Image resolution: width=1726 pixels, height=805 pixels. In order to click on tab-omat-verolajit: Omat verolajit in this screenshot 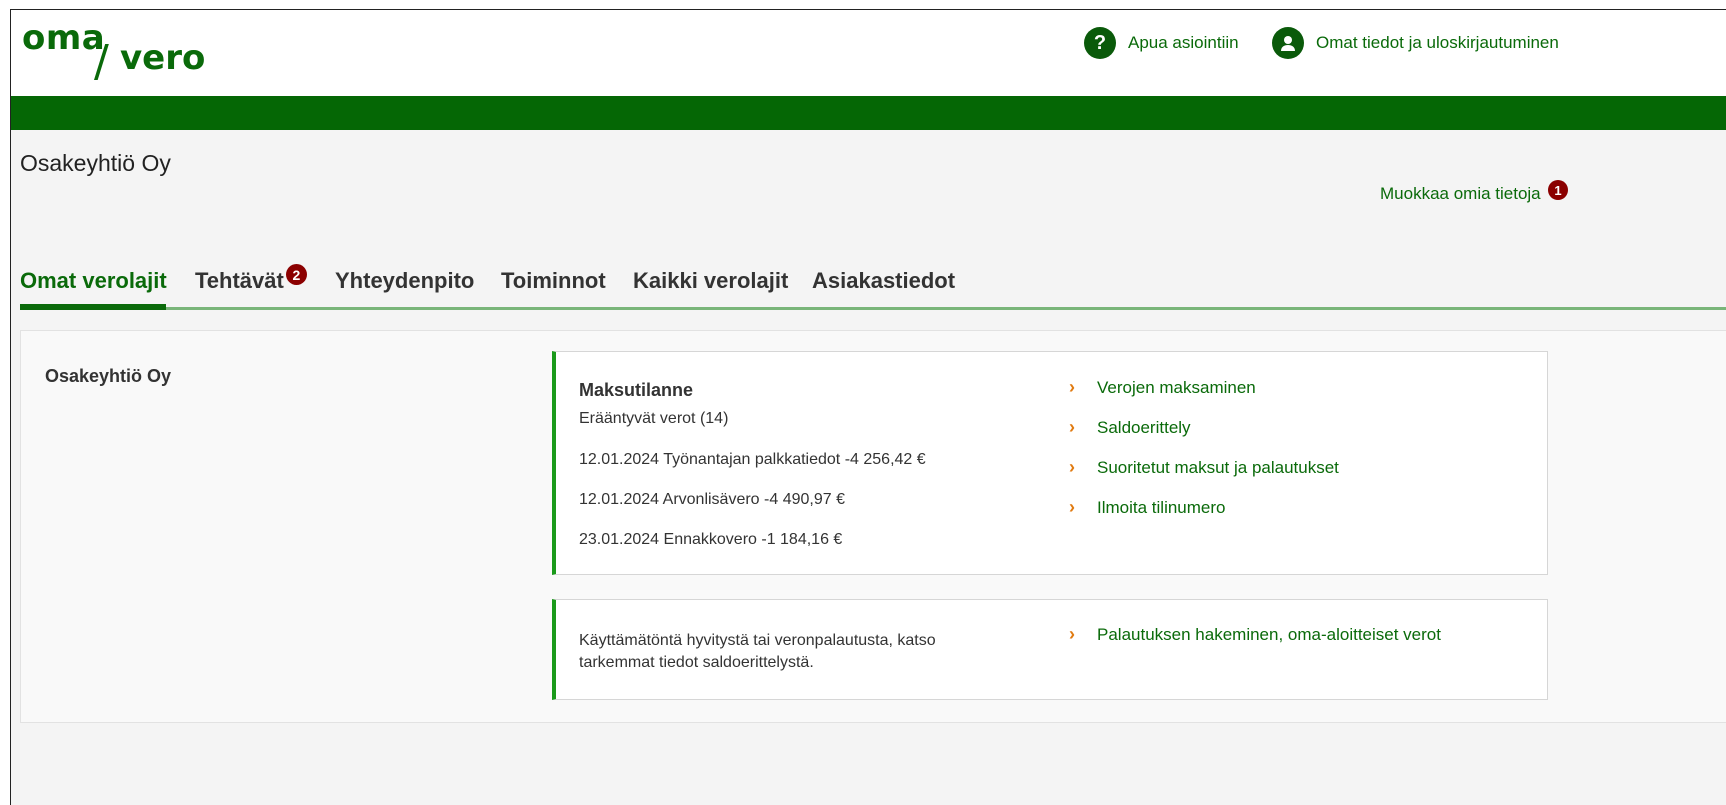, I will do `click(93, 281)`.